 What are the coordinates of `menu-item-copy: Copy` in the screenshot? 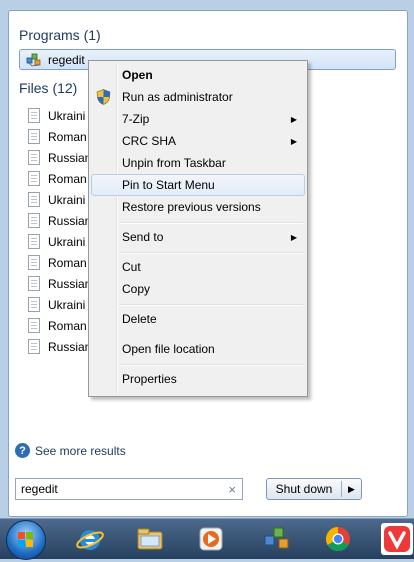 It's located at (198, 289).